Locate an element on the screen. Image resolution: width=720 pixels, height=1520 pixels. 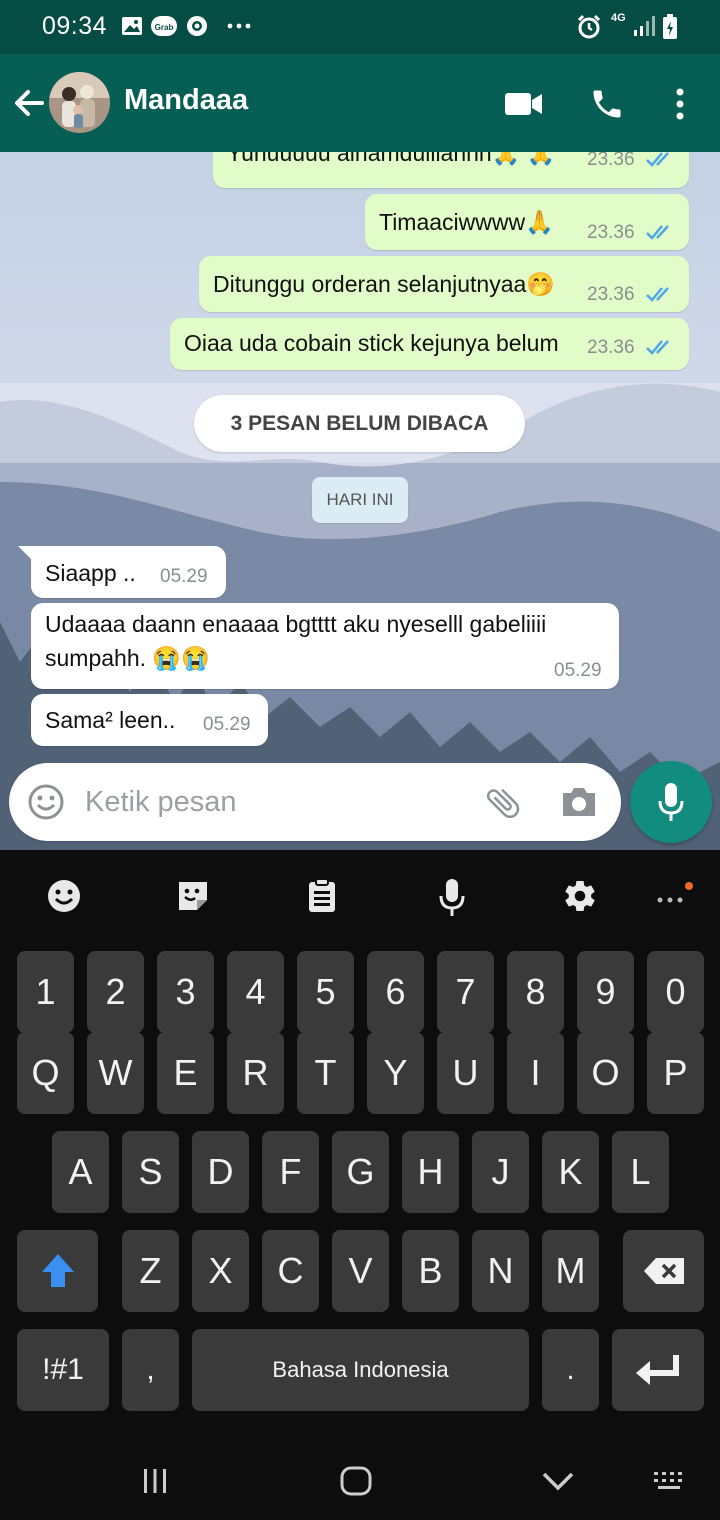
period-key: . is located at coordinates (570, 1370).